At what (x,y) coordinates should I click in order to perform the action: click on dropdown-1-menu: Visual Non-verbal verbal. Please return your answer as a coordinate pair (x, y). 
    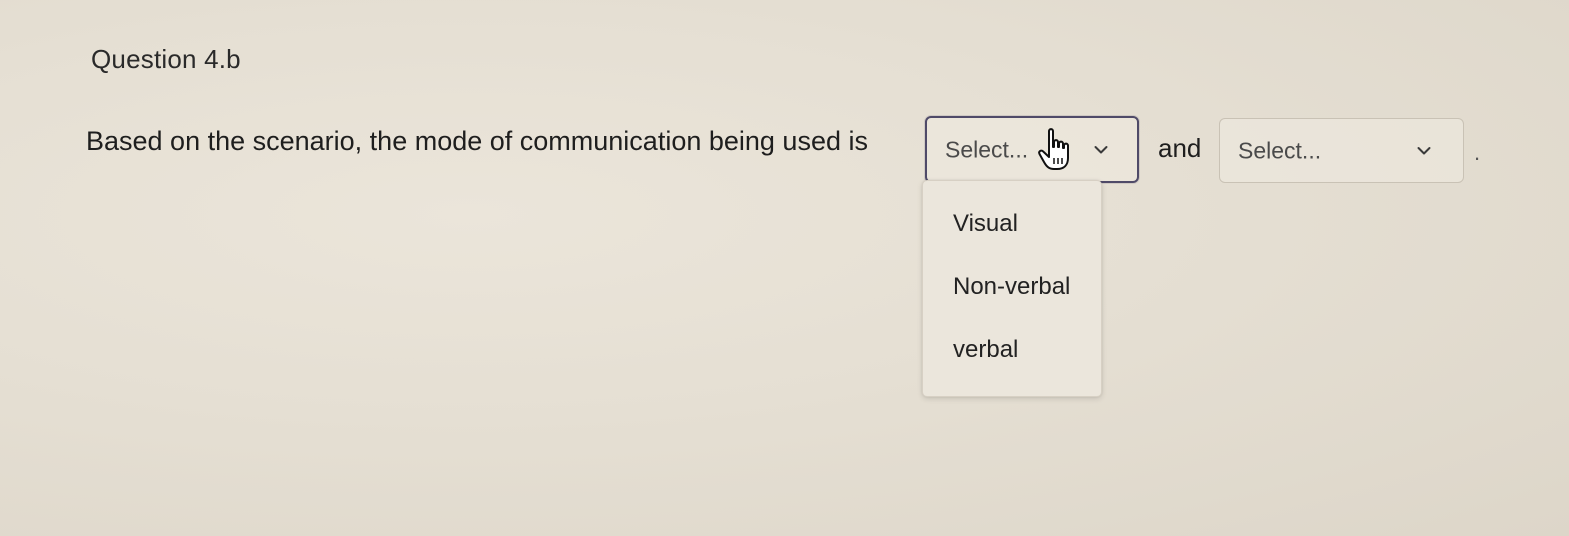
    Looking at the image, I should click on (1012, 288).